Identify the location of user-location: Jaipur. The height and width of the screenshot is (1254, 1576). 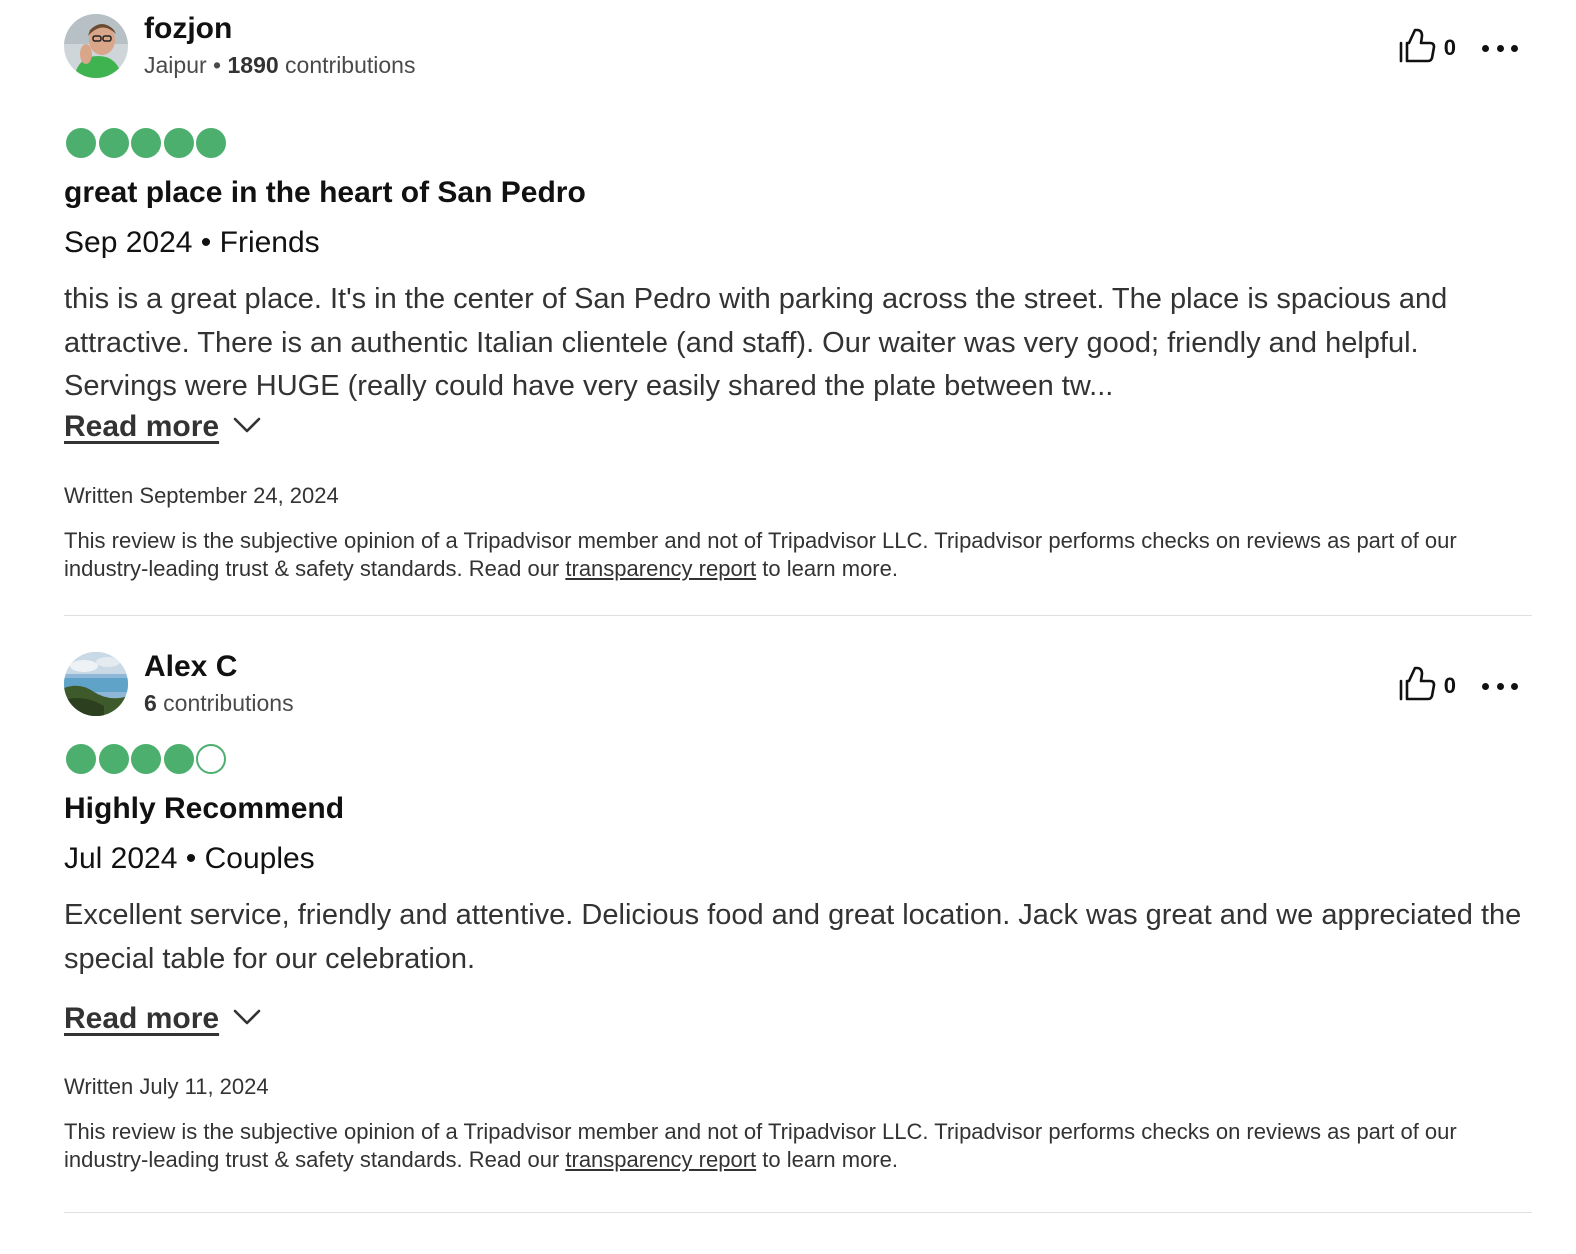
(175, 65).